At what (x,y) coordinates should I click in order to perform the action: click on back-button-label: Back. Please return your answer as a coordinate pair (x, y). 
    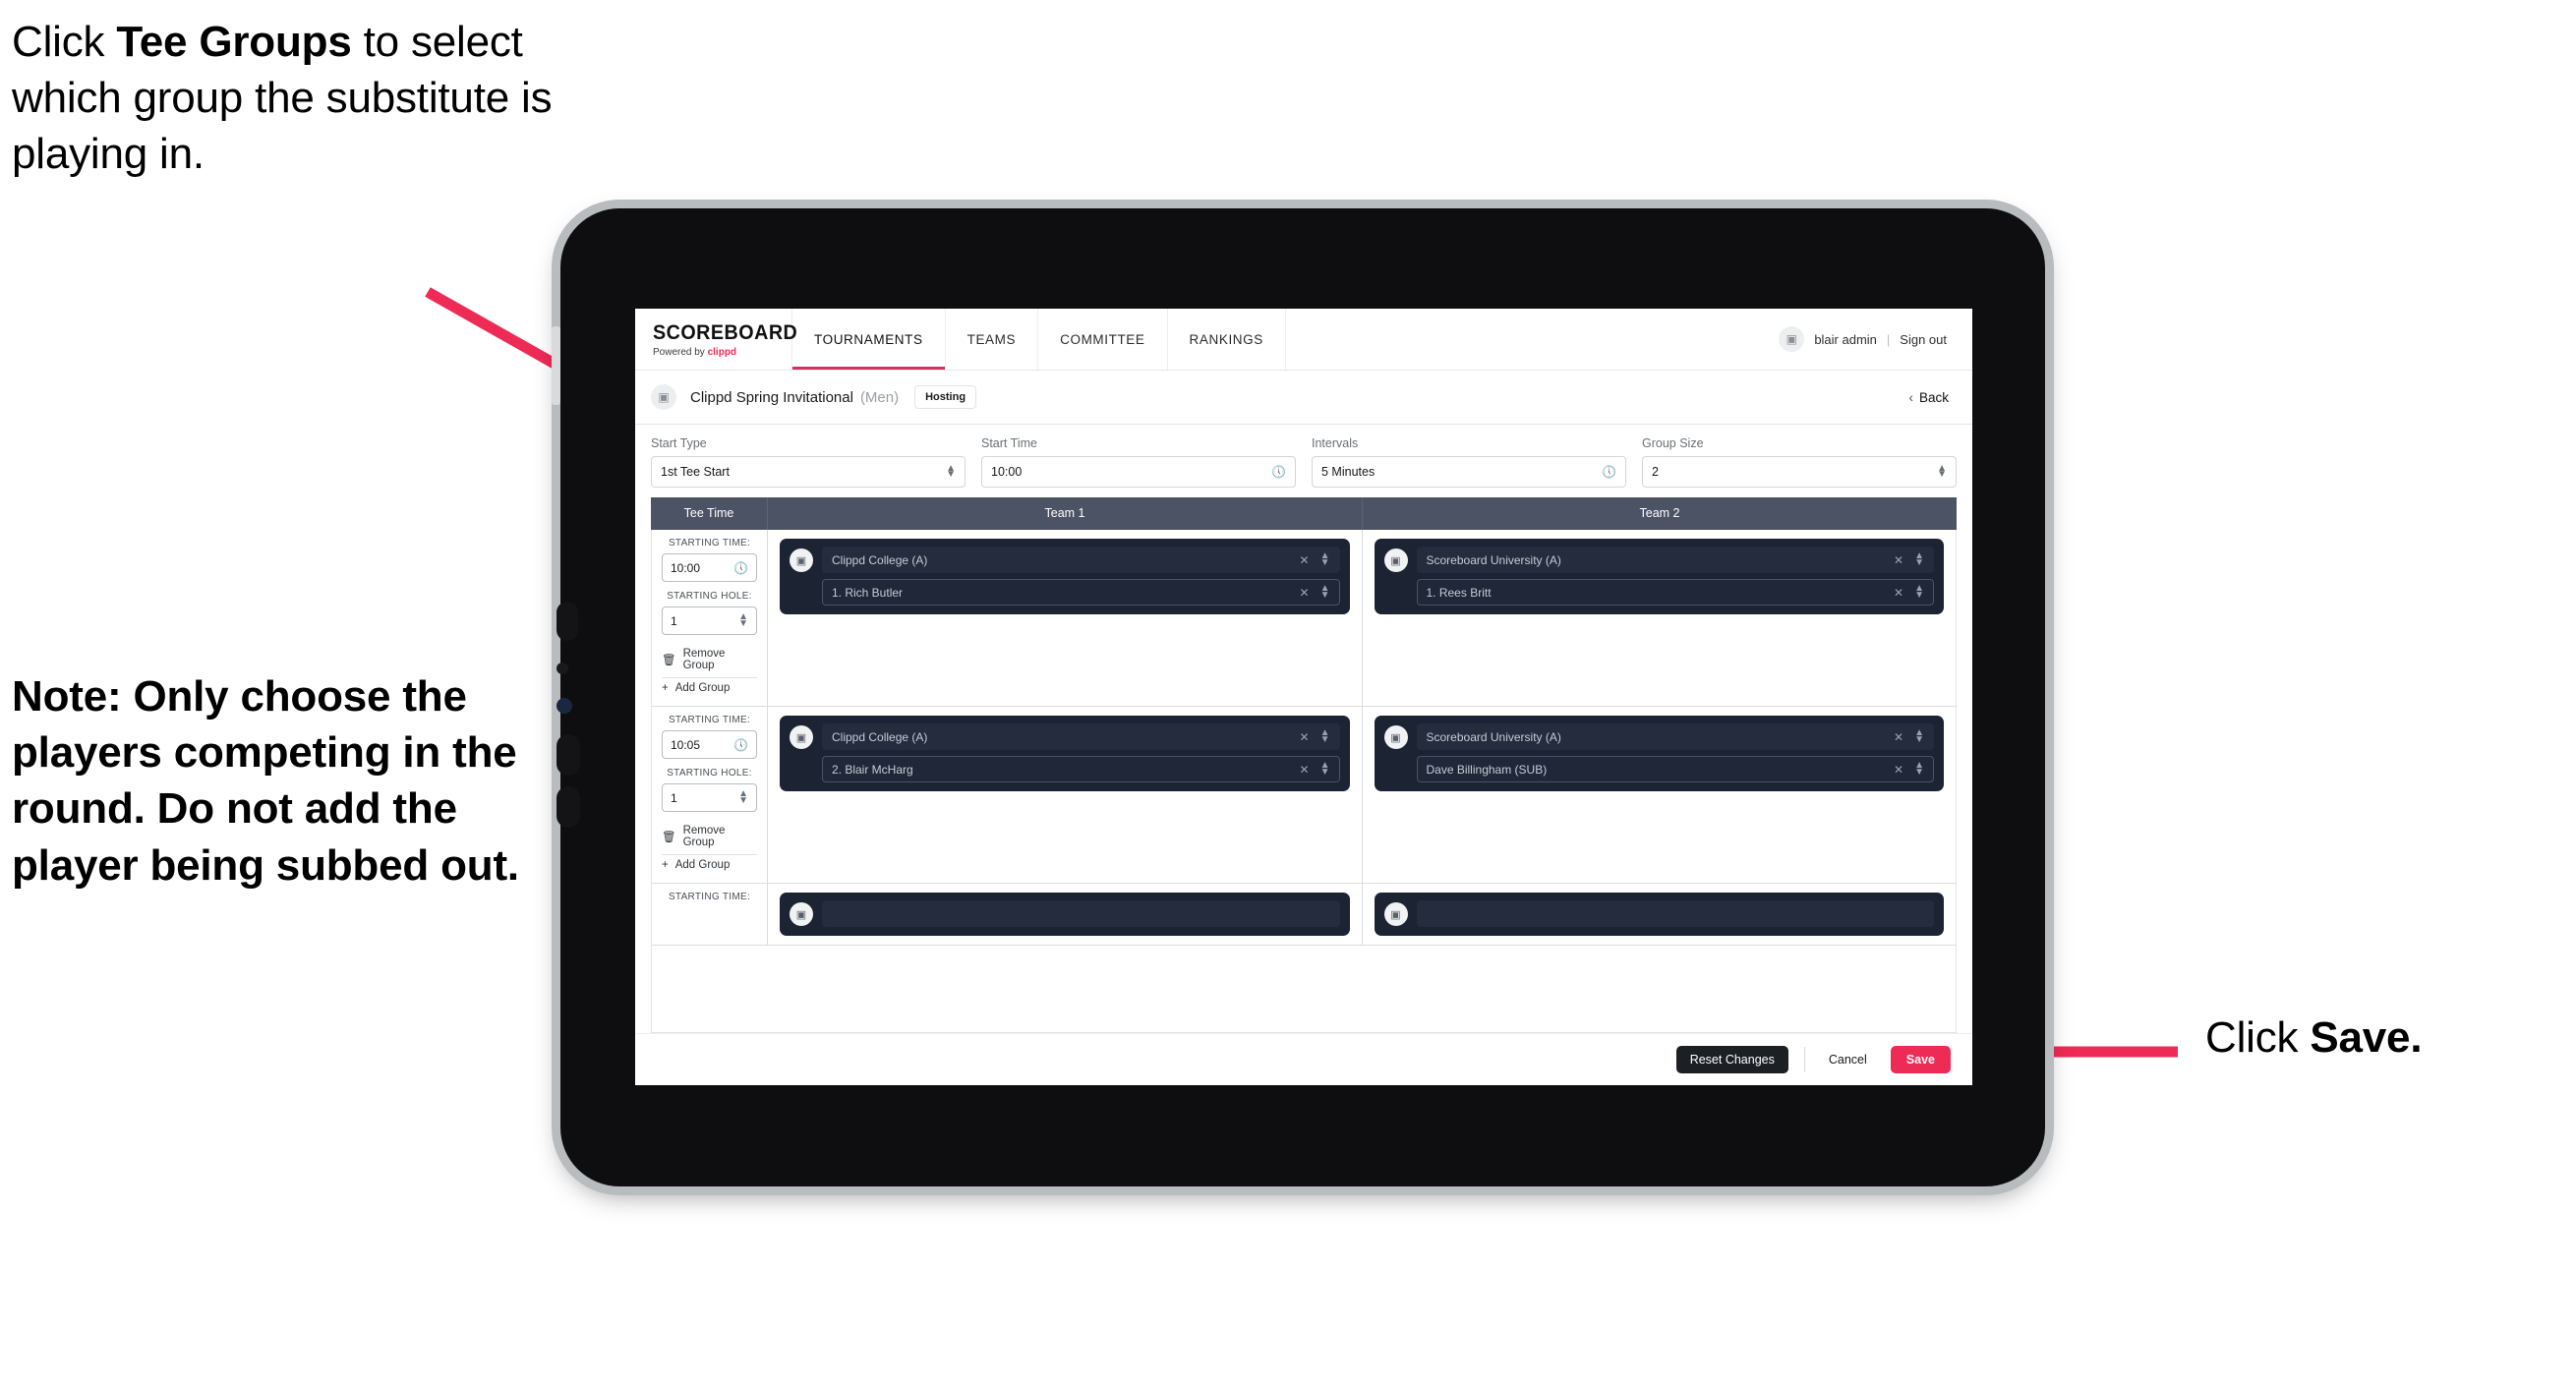
    Looking at the image, I should click on (1933, 397).